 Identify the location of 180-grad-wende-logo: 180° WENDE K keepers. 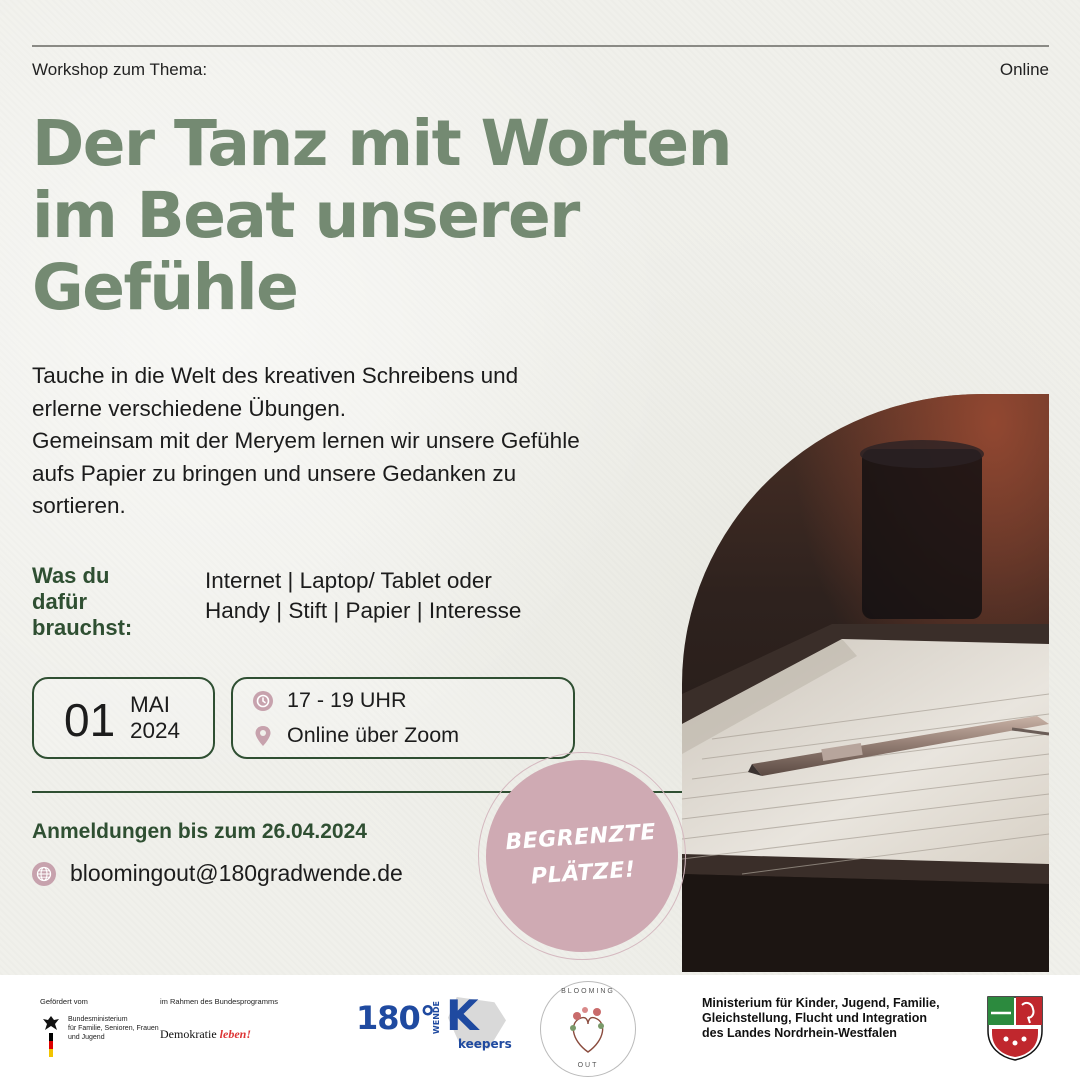
(436, 1024).